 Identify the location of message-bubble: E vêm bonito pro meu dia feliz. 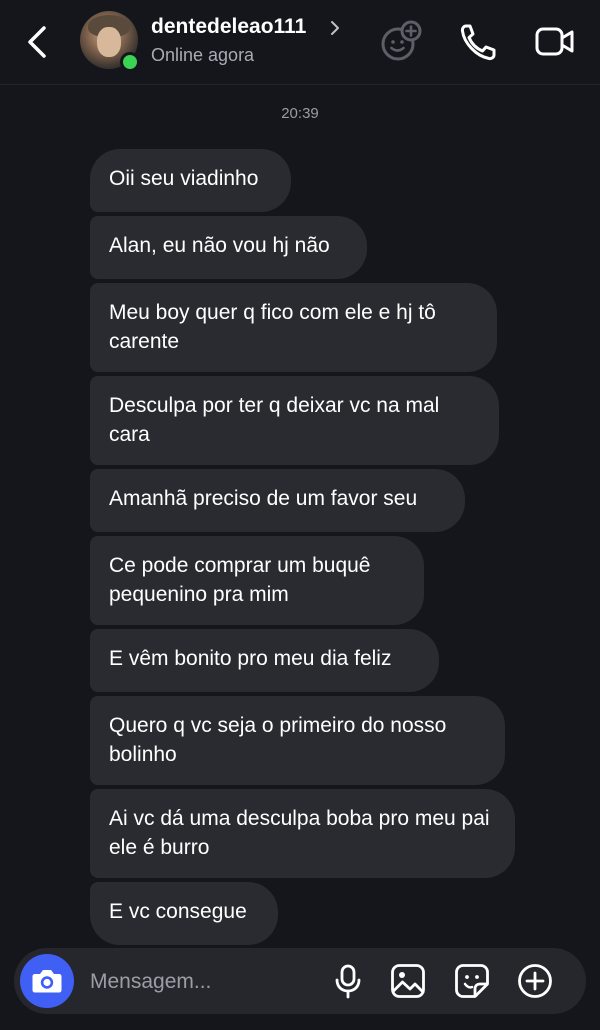
(264, 660).